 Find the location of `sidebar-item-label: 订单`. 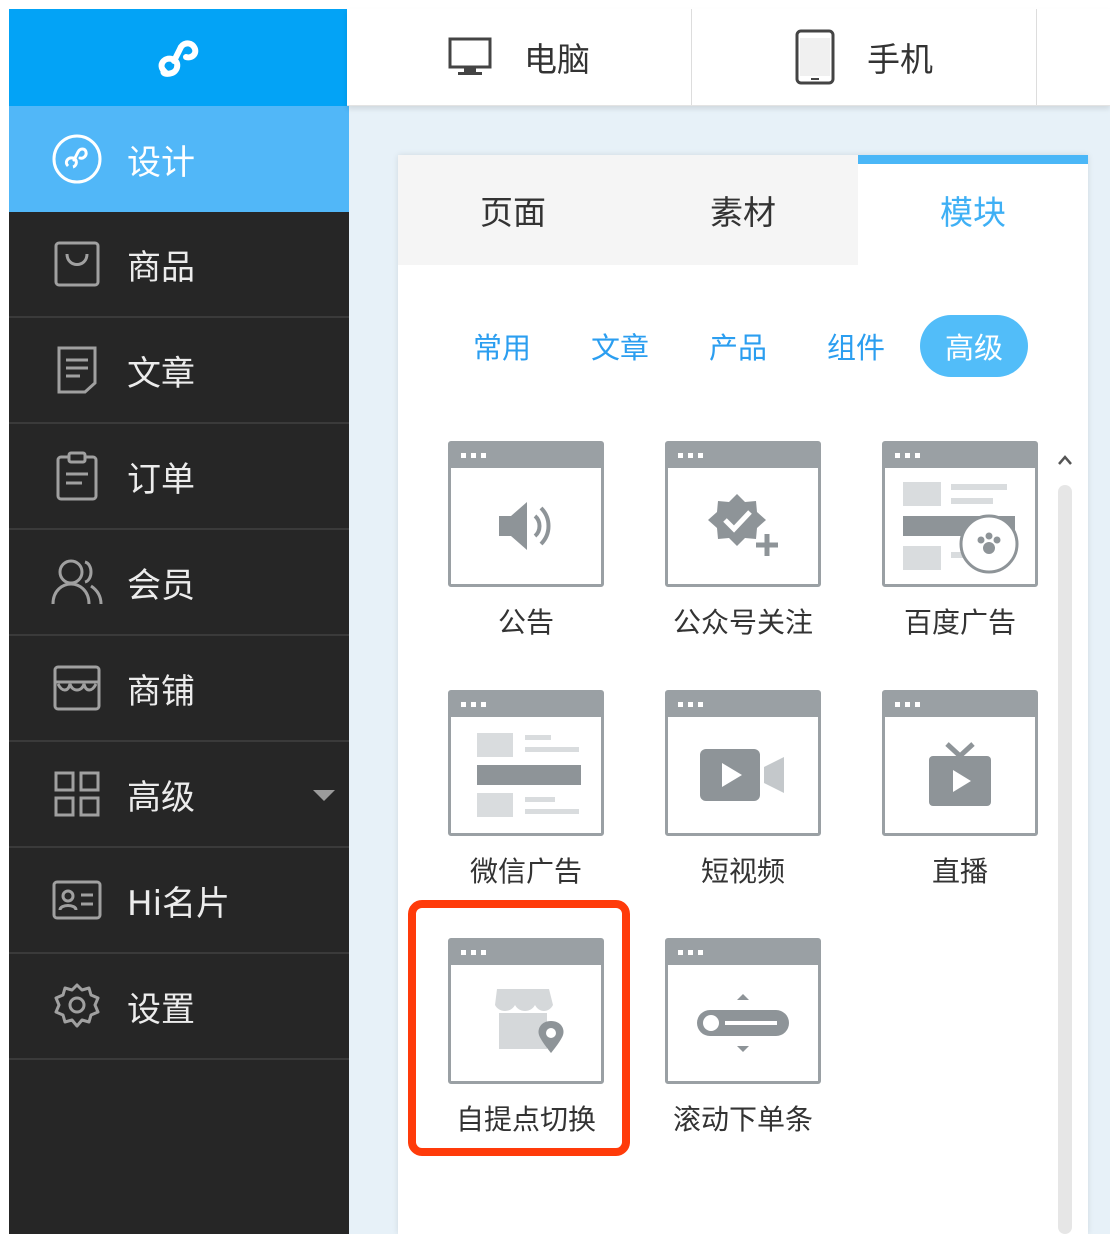

sidebar-item-label: 订单 is located at coordinates (161, 479).